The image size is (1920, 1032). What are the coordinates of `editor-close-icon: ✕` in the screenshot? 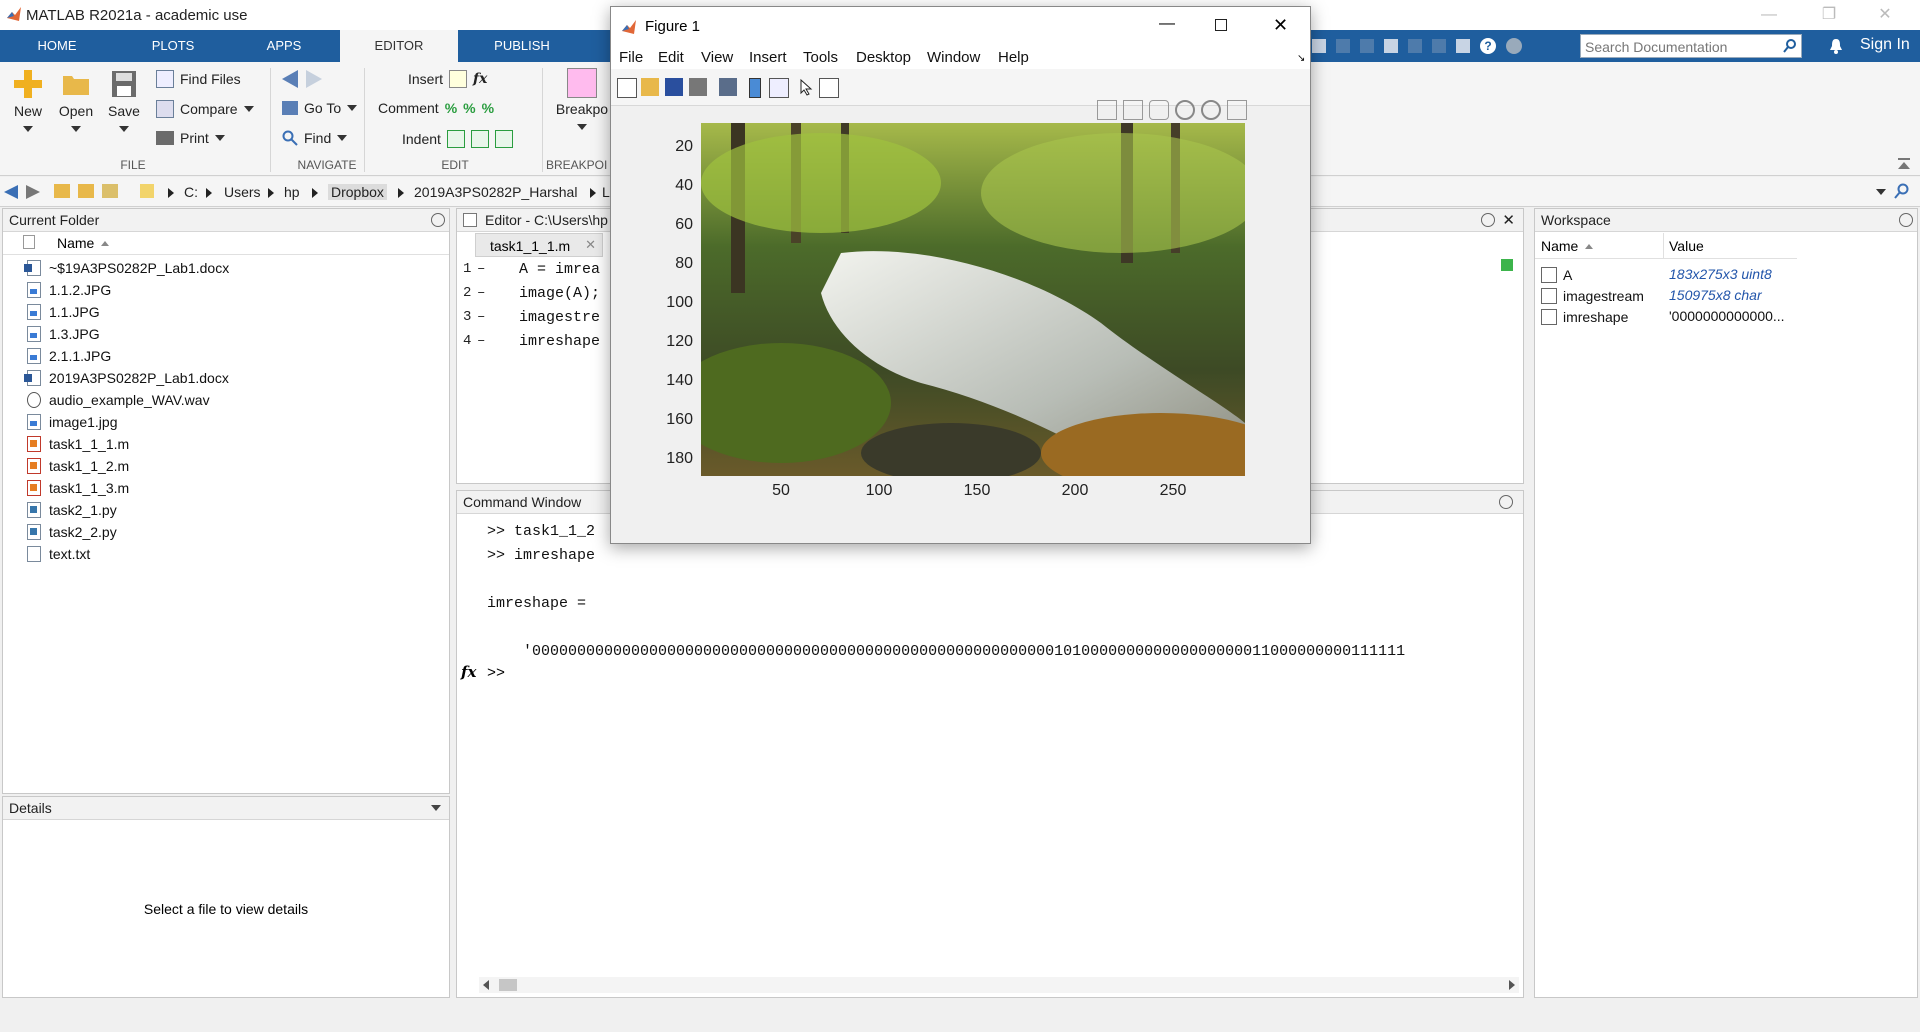 It's located at (1508, 221).